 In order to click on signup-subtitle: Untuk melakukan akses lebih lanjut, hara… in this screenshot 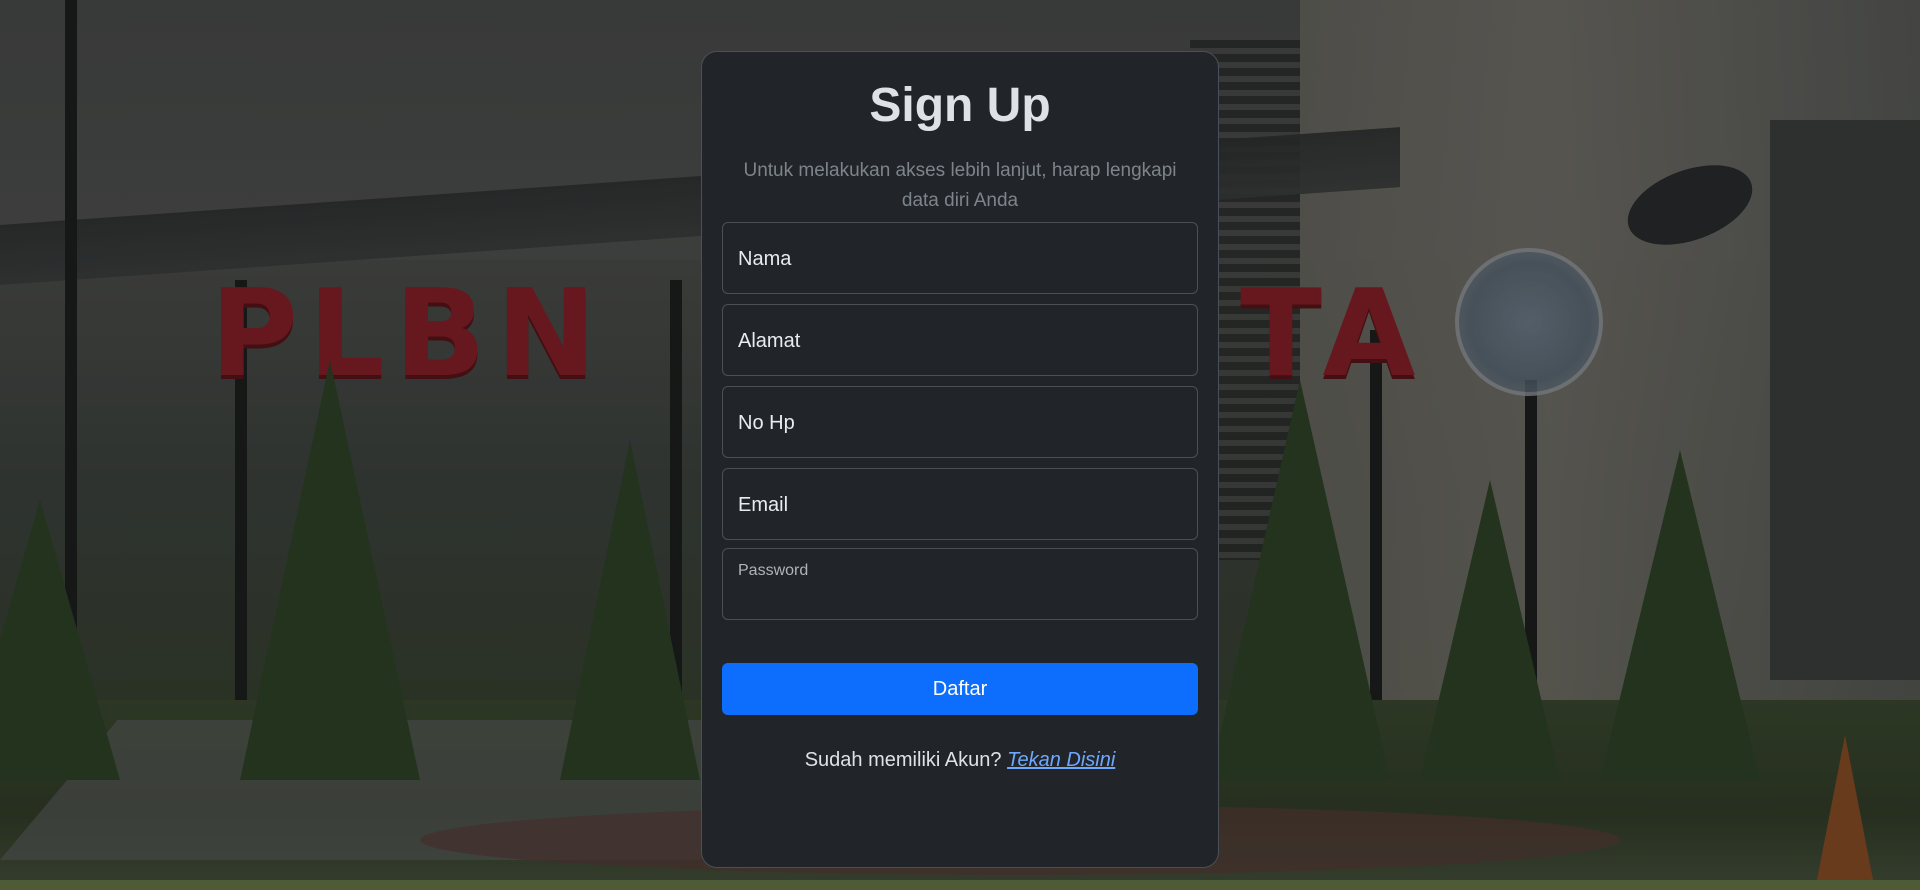, I will do `click(960, 185)`.